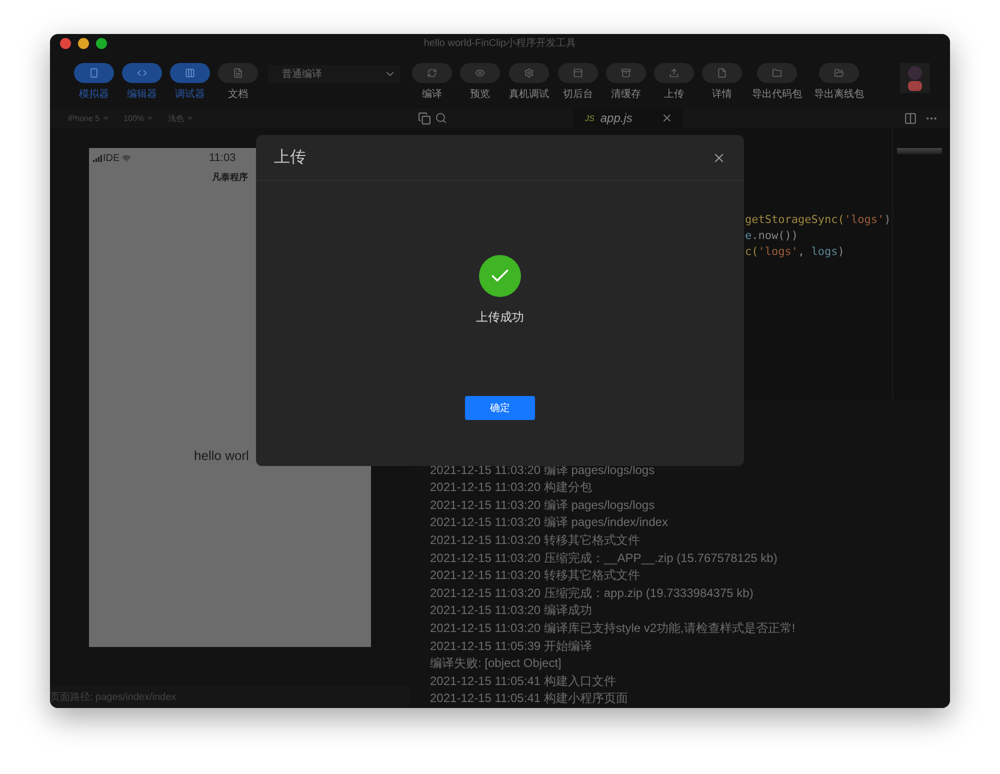  What do you see at coordinates (480, 82) in the screenshot?
I see `toolbar-button: 预览` at bounding box center [480, 82].